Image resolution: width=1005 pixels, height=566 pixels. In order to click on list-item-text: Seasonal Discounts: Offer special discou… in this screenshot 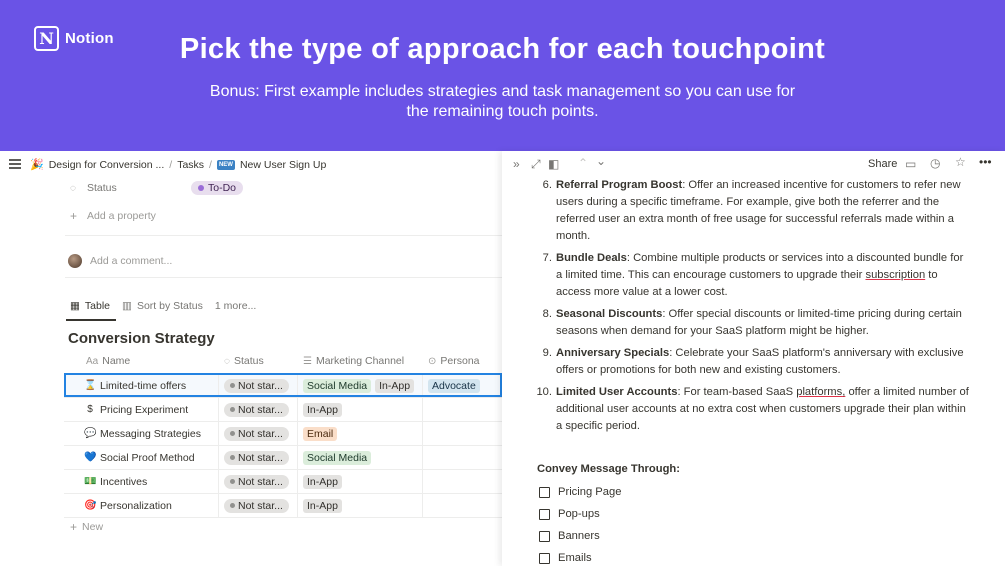, I will do `click(764, 323)`.